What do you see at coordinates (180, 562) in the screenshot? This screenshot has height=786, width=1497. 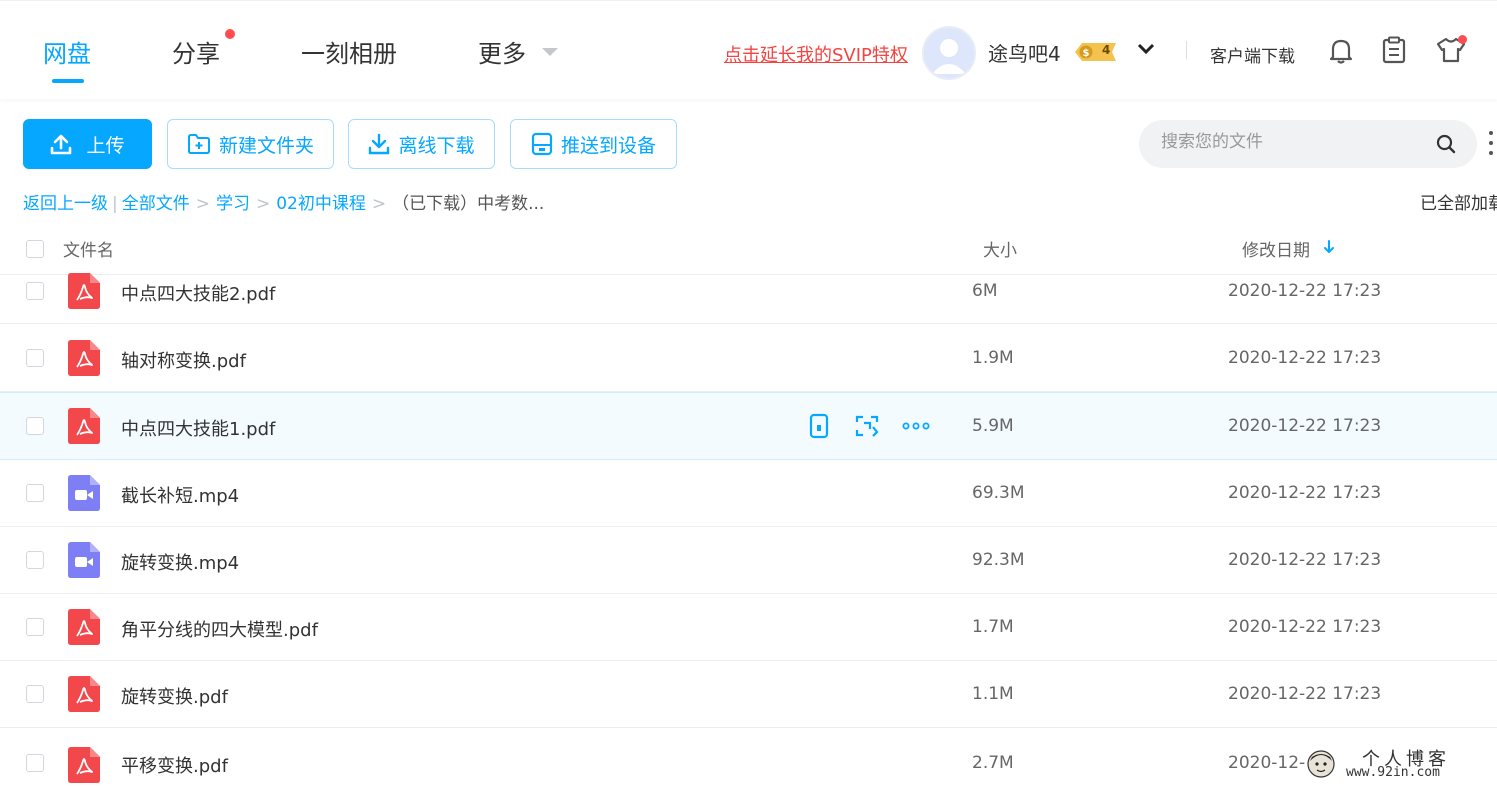 I see `file-name: 旋转变换.mp4` at bounding box center [180, 562].